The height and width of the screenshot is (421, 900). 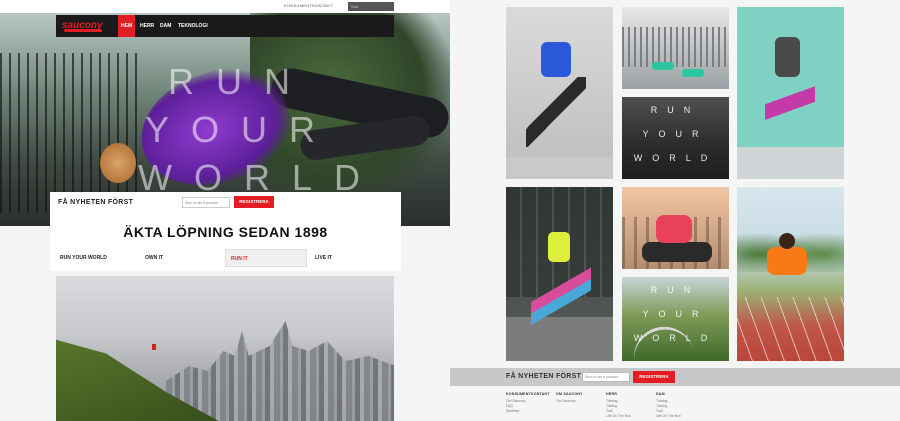 I want to click on footer-heading: DAM, so click(x=660, y=394).